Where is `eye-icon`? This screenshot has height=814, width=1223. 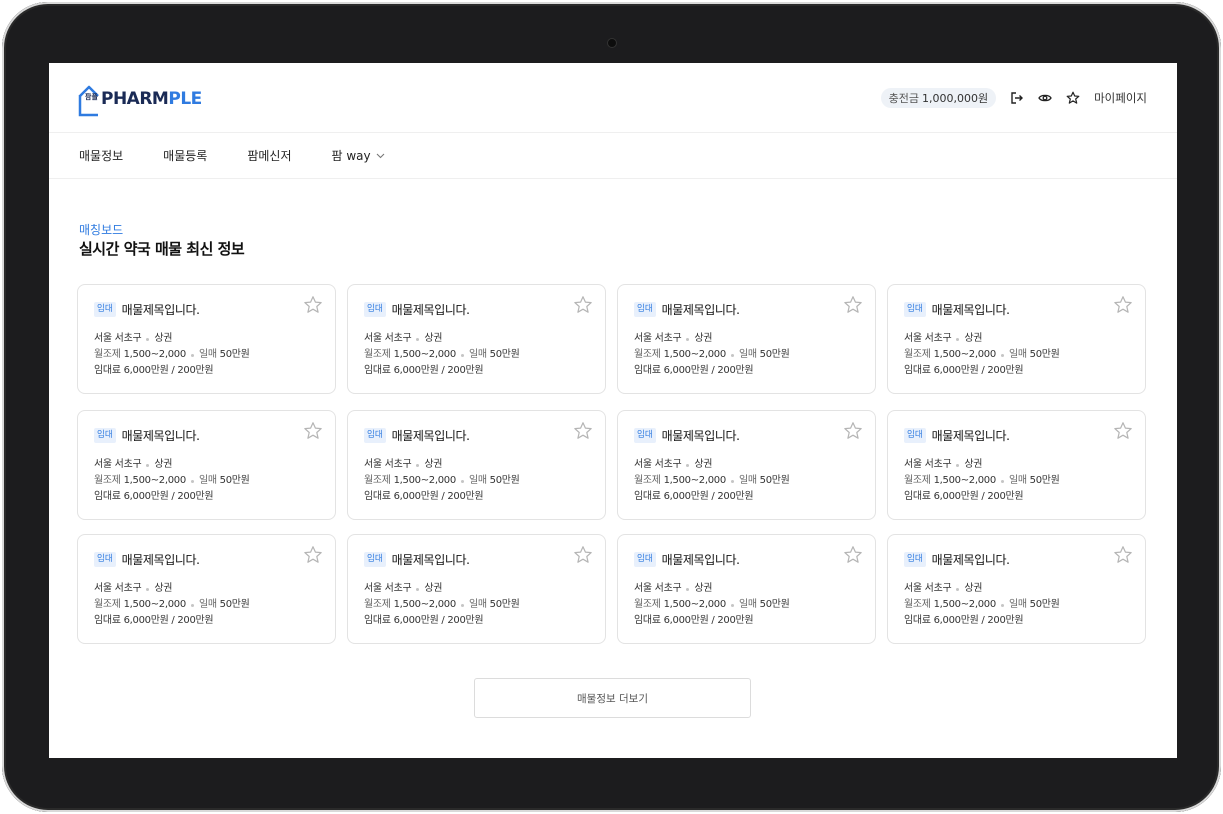 eye-icon is located at coordinates (1045, 98).